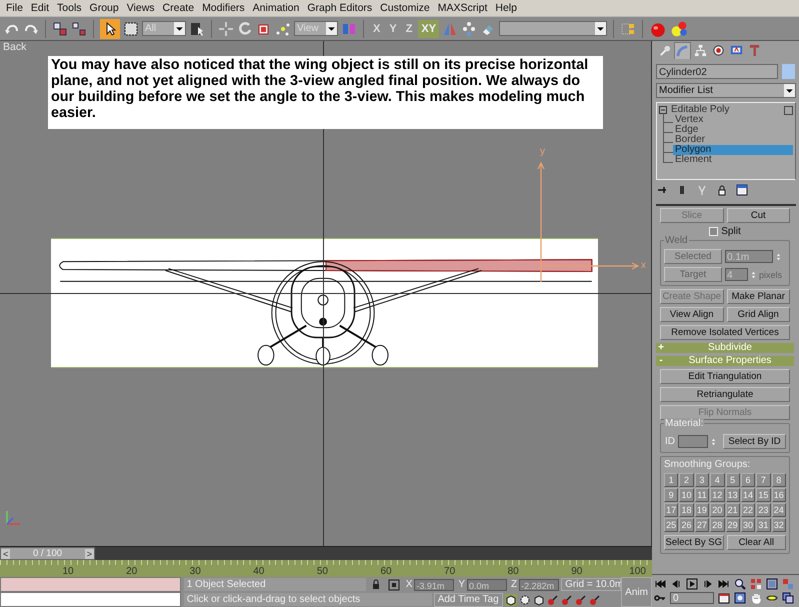 The height and width of the screenshot is (607, 799). Describe the element at coordinates (506, 8) in the screenshot. I see `menu-item: Help` at that location.